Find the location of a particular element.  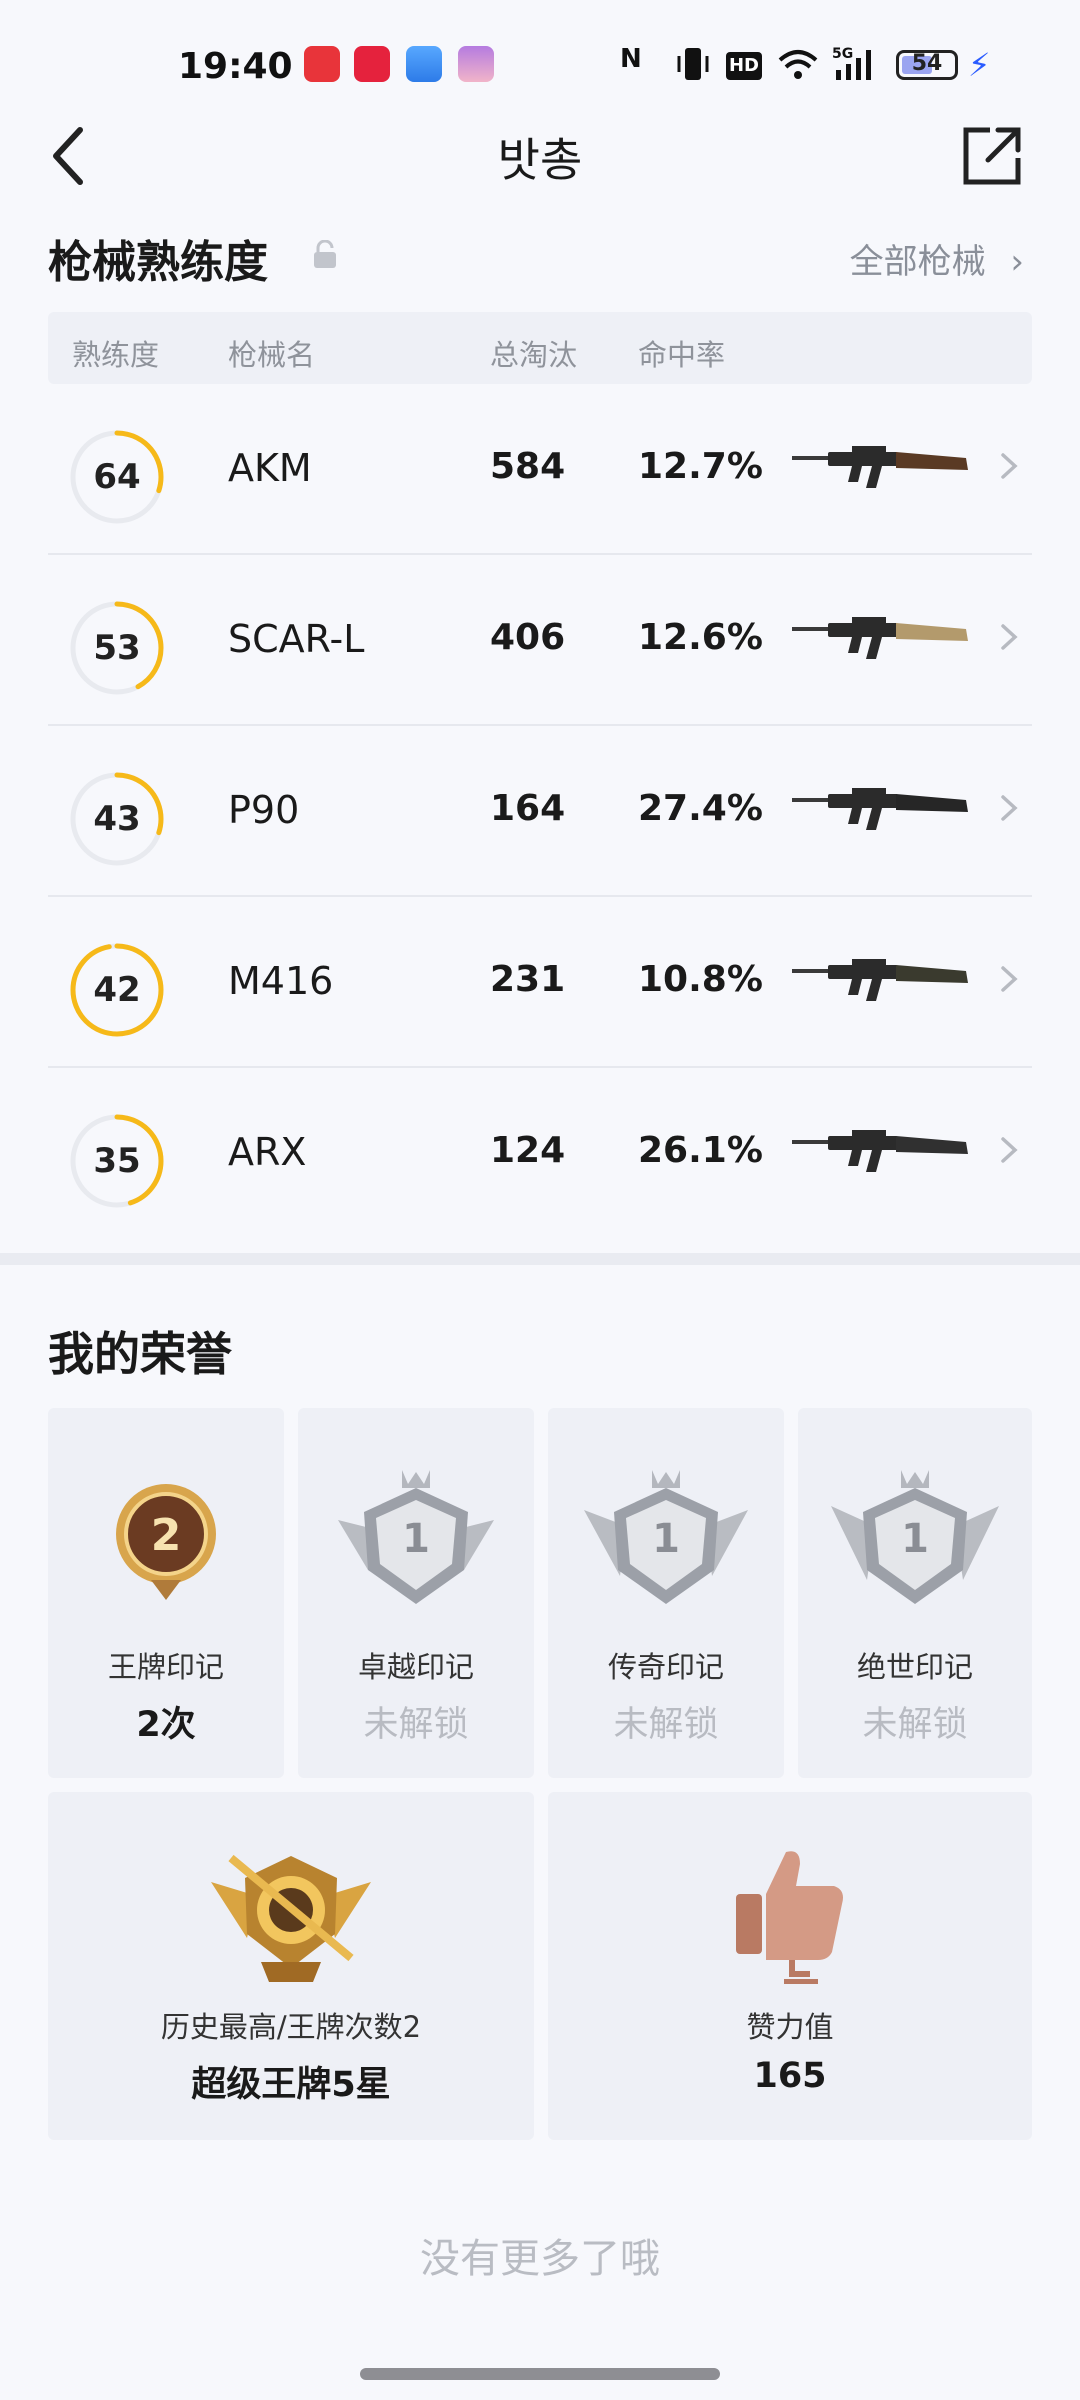

gun-name: ARX is located at coordinates (267, 1152).